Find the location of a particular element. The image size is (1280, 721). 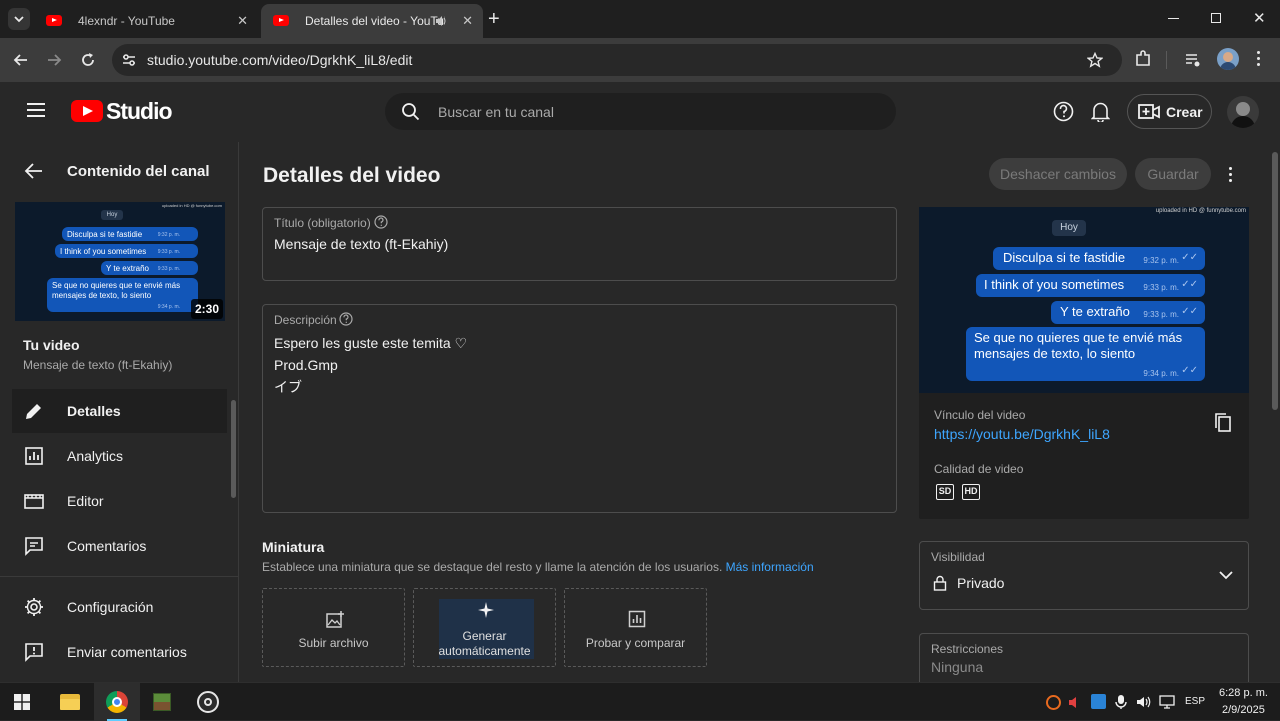

media-controls-icon is located at coordinates (1193, 60).